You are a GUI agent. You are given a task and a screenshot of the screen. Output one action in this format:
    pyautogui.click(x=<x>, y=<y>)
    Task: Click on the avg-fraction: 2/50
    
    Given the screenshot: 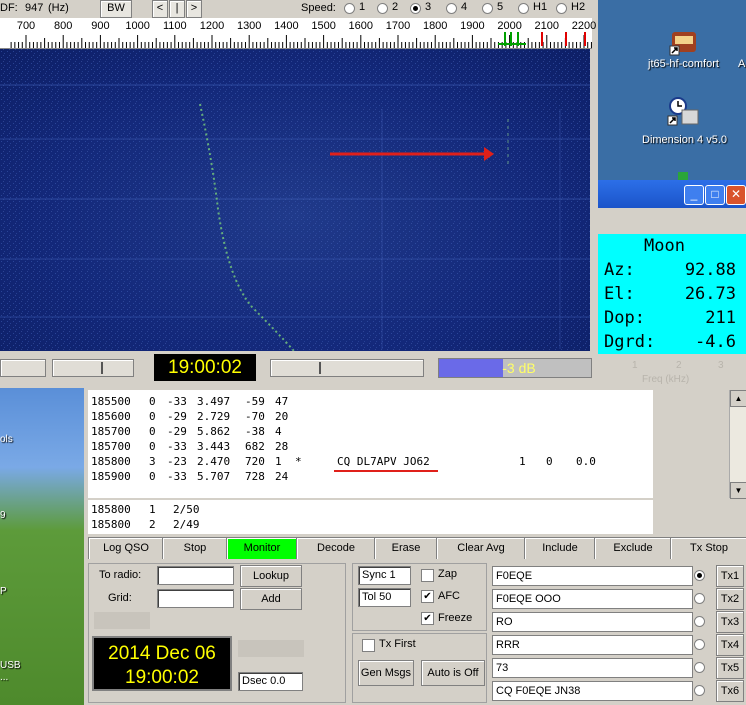 What is the action you would take?
    pyautogui.click(x=186, y=509)
    